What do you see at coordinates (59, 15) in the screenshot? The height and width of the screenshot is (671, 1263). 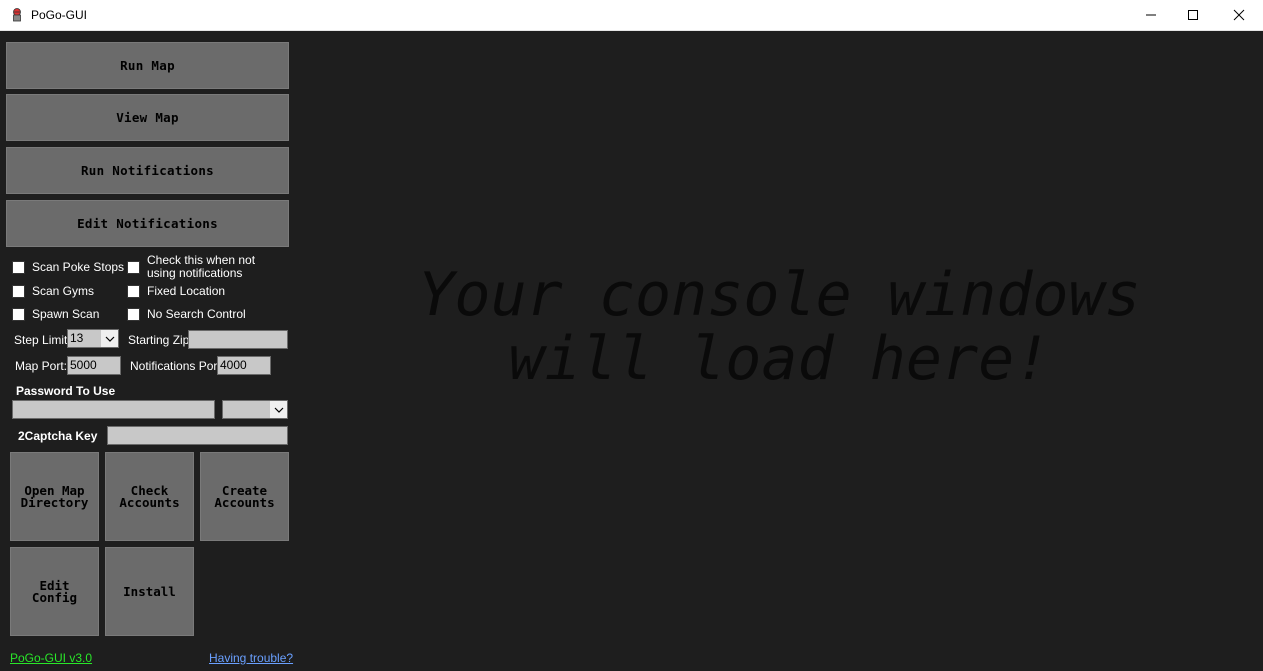 I see `window-title: PoGo-GUI` at bounding box center [59, 15].